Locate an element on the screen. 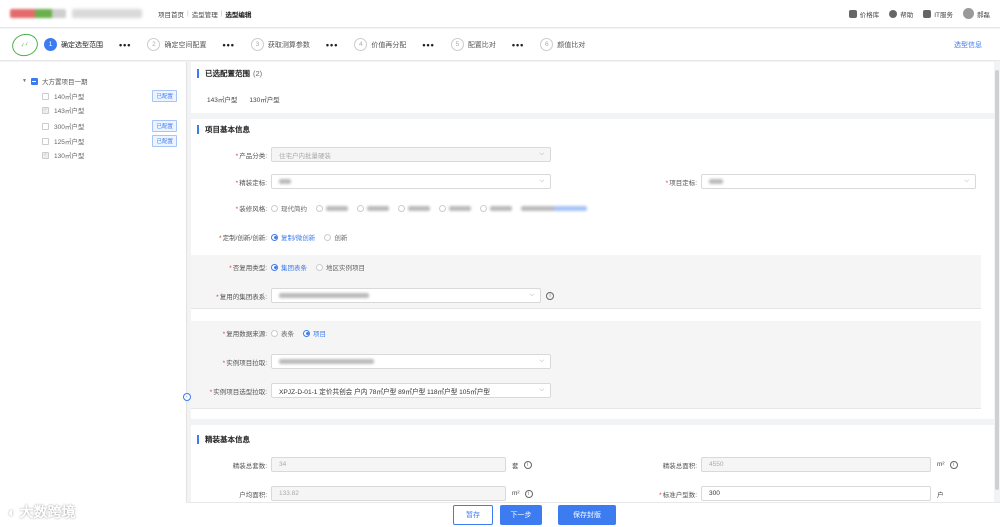 The height and width of the screenshot is (527, 1000). instance-type-label: *实例项目选型拉取: is located at coordinates (238, 392).